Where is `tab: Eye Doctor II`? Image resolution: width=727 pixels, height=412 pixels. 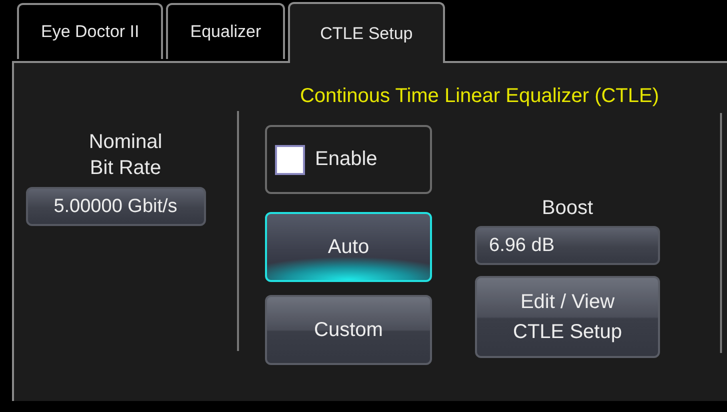
tab: Eye Doctor II is located at coordinates (90, 31).